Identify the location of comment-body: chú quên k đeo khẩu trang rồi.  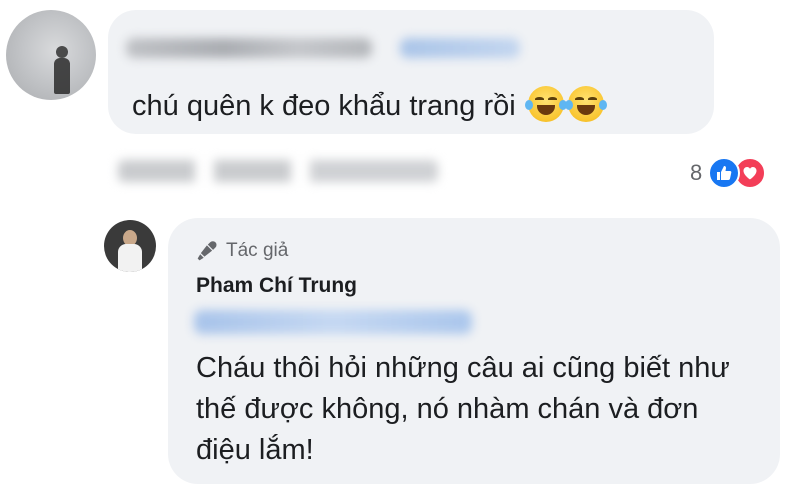
(324, 106).